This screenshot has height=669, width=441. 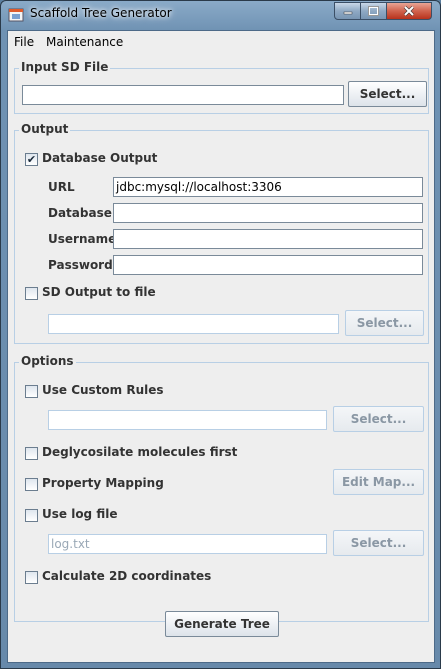 What do you see at coordinates (268, 239) in the screenshot?
I see `username-field` at bounding box center [268, 239].